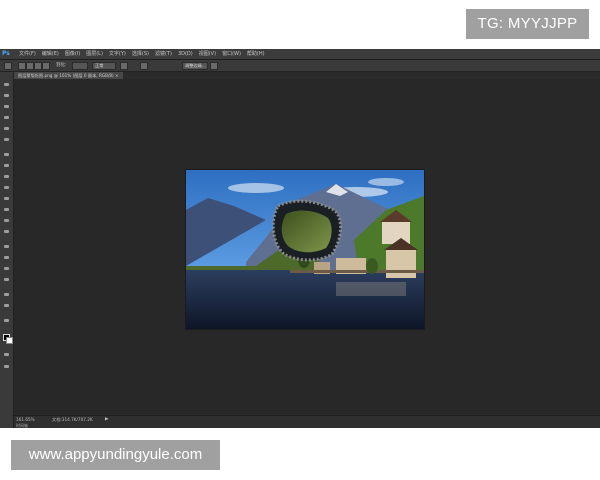  What do you see at coordinates (6, 106) in the screenshot?
I see `lasso-tool-icon` at bounding box center [6, 106].